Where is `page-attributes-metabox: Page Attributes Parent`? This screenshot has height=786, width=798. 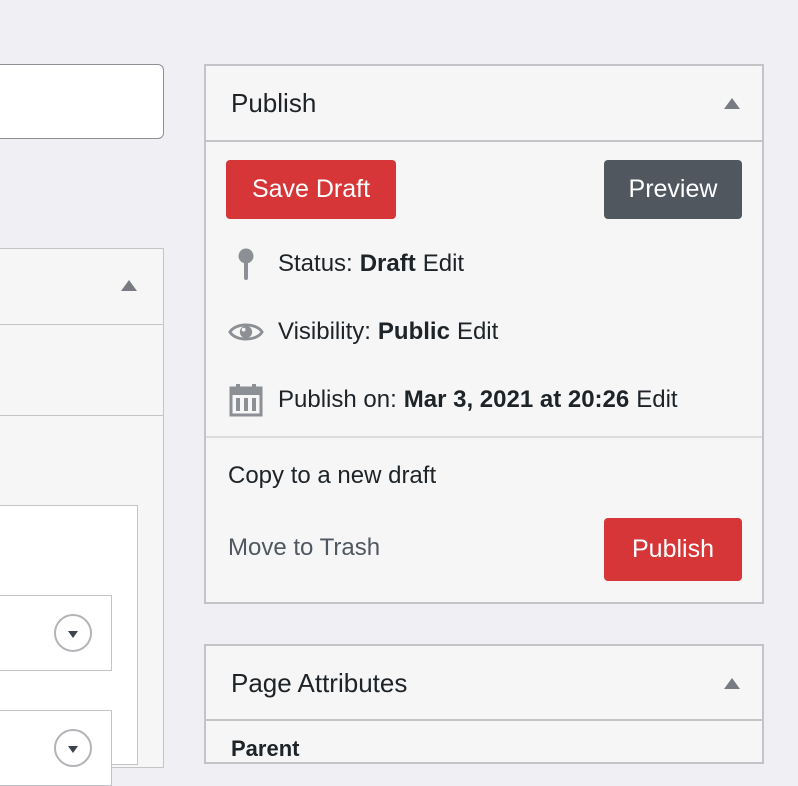
page-attributes-metabox: Page Attributes Parent is located at coordinates (484, 704).